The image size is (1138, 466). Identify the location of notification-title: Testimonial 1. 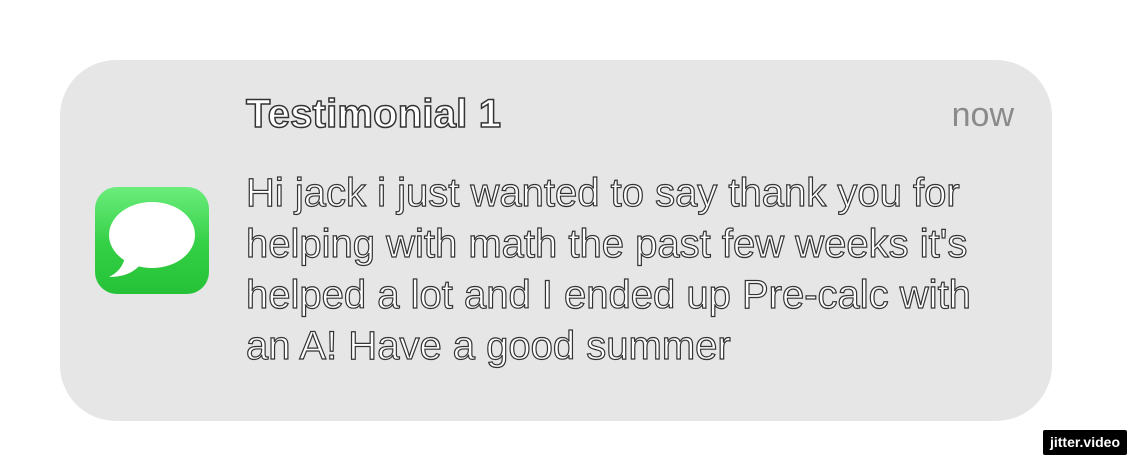
(373, 114).